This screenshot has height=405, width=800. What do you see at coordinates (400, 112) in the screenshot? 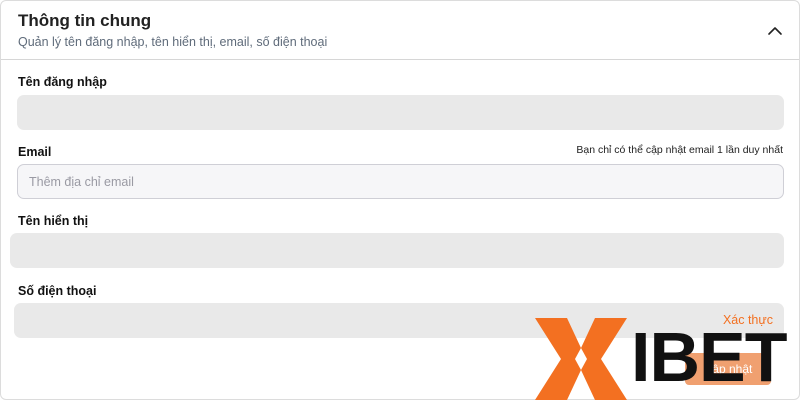
I see `username-field` at bounding box center [400, 112].